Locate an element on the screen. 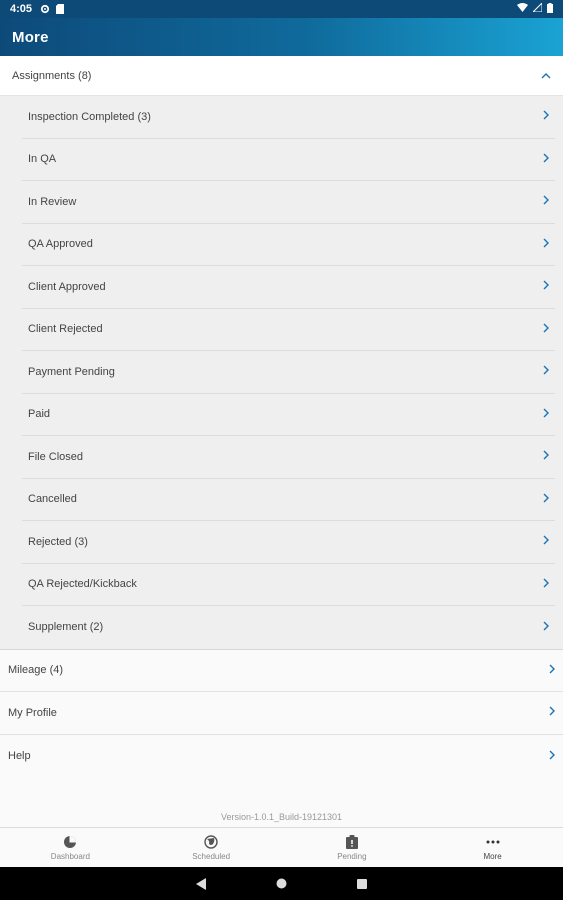 This screenshot has height=900, width=563. more-dots-icon is located at coordinates (493, 842).